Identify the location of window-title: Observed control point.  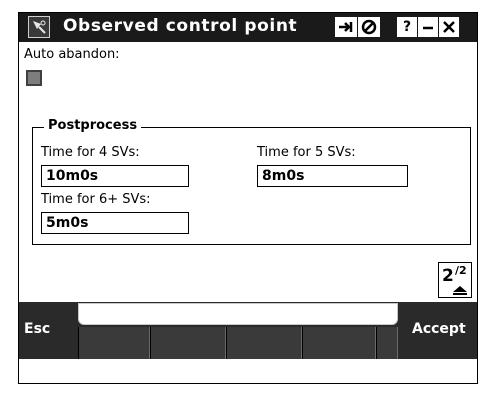
(180, 26).